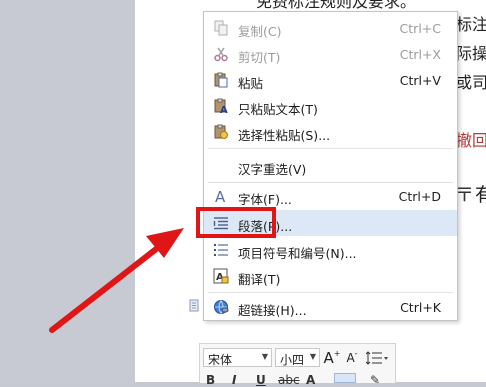  I want to click on menu-item-label: 翻译(T), so click(259, 279).